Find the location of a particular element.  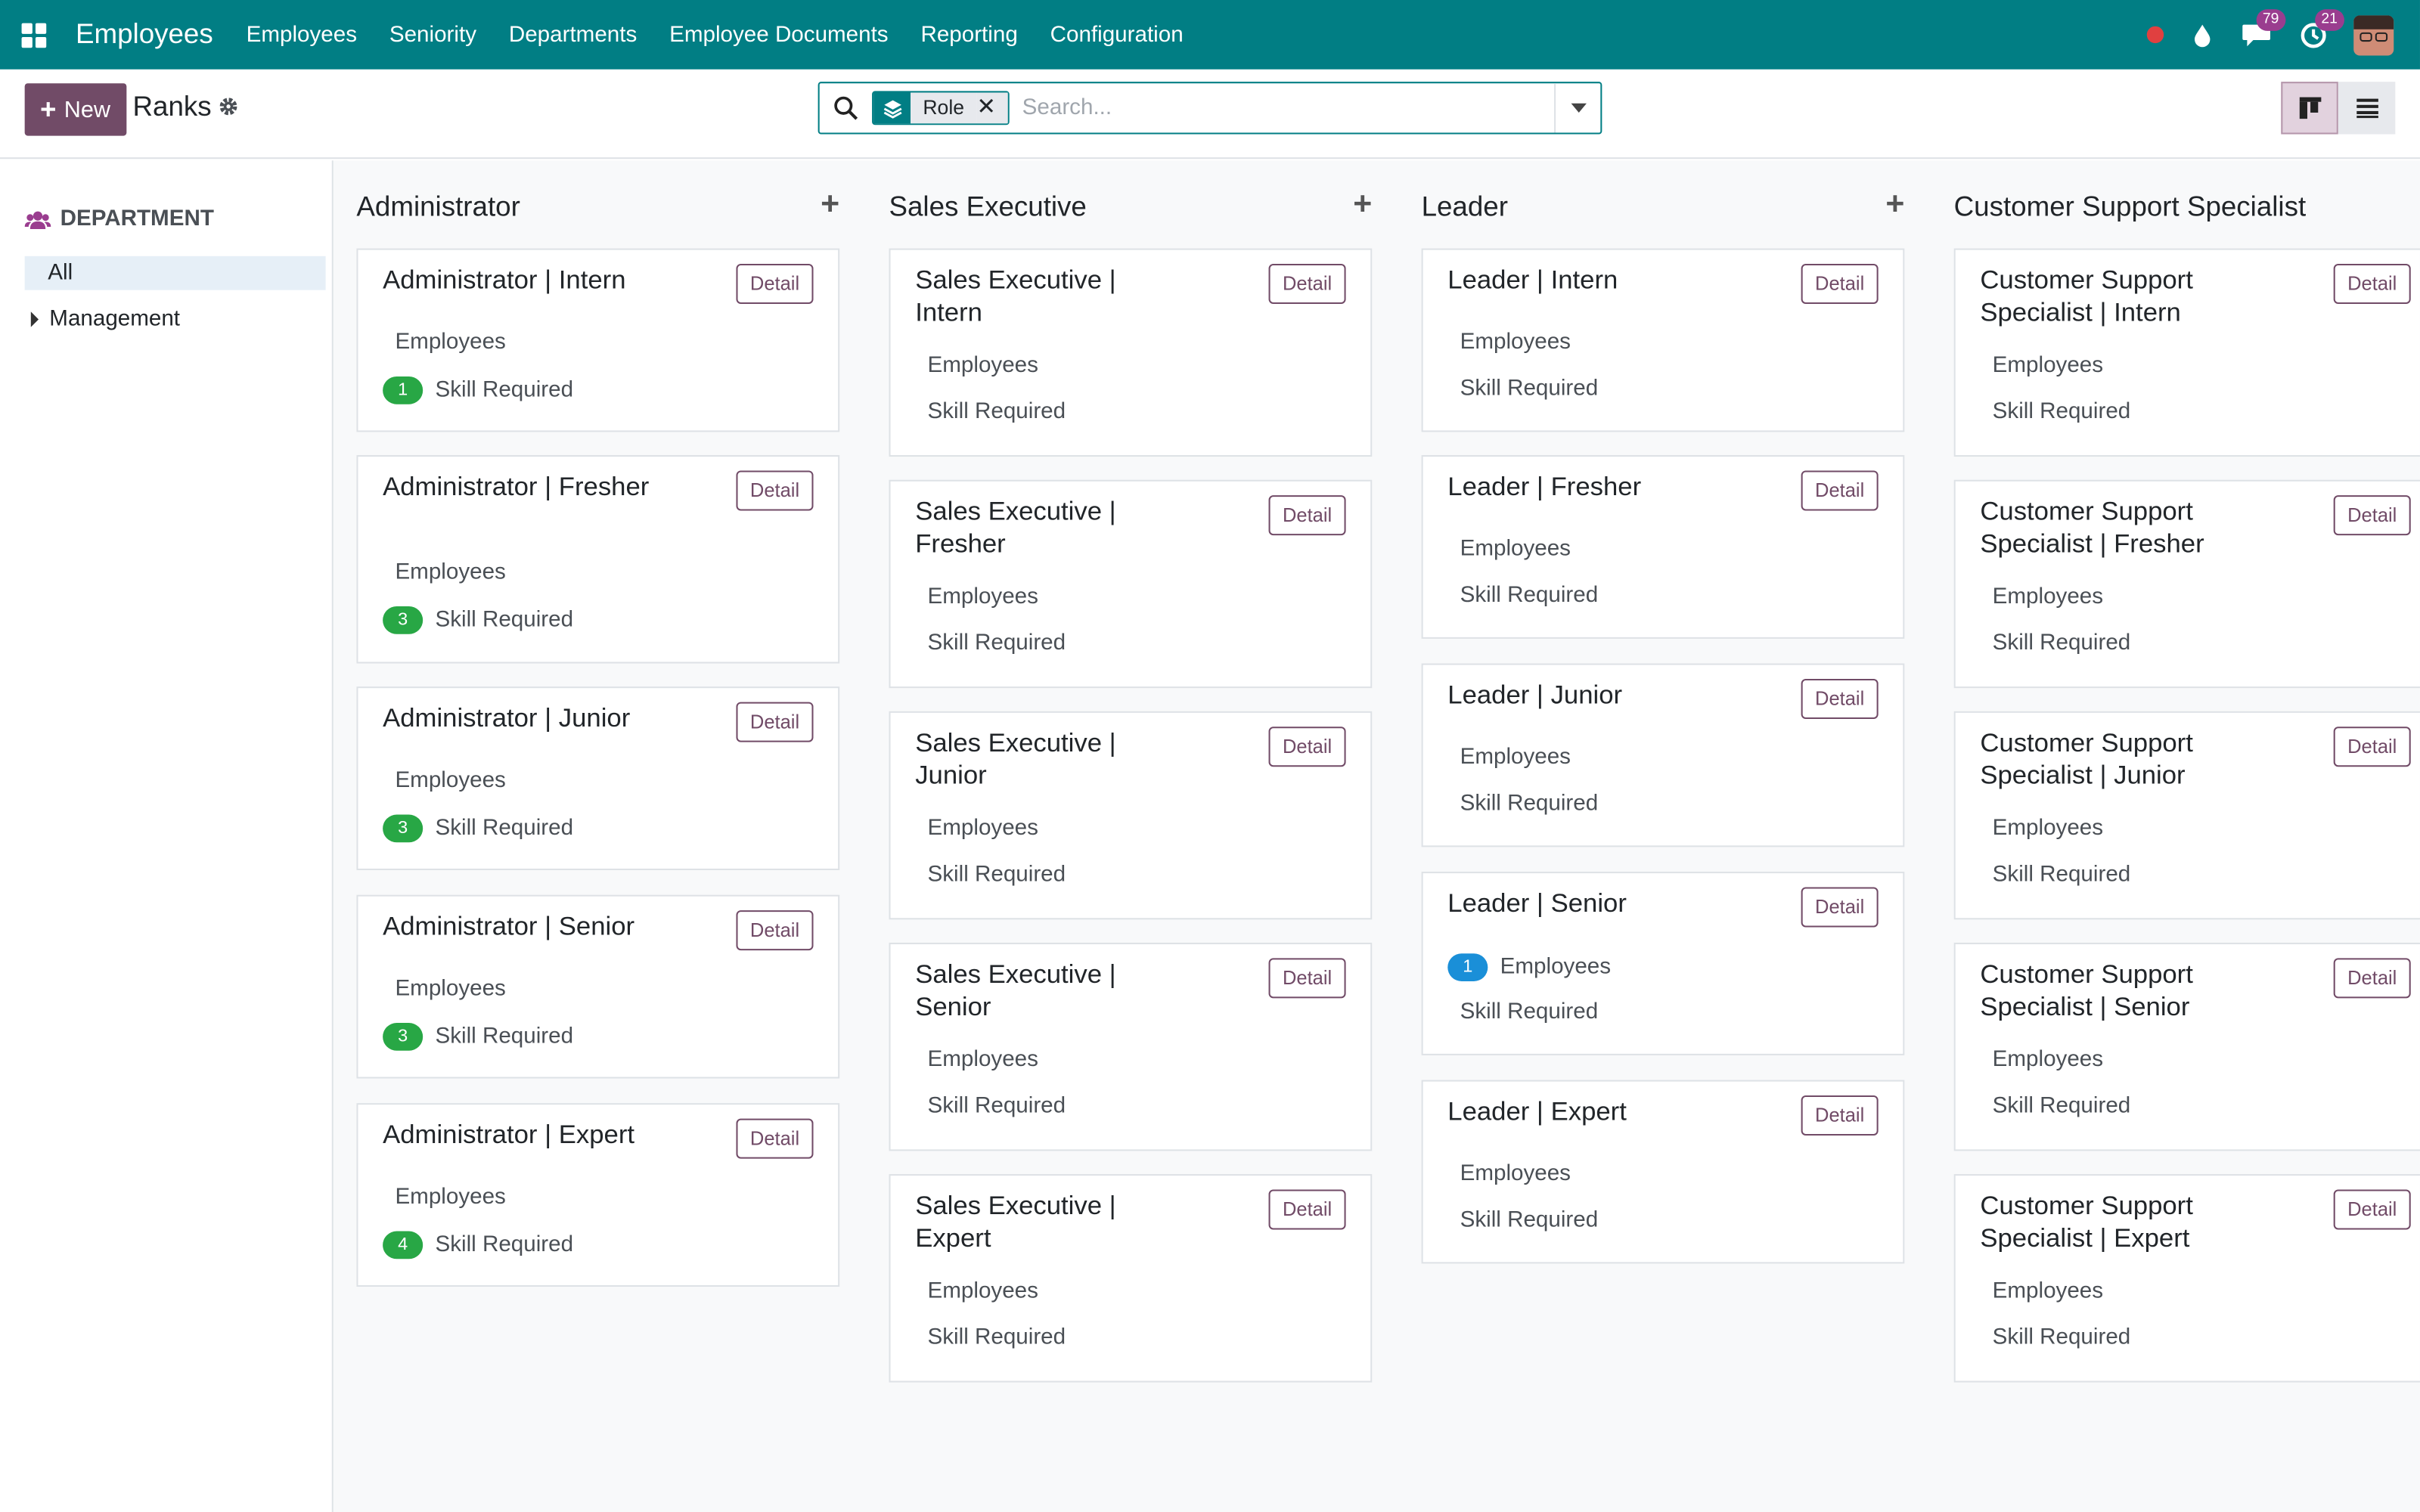

gear-icon is located at coordinates (229, 110).